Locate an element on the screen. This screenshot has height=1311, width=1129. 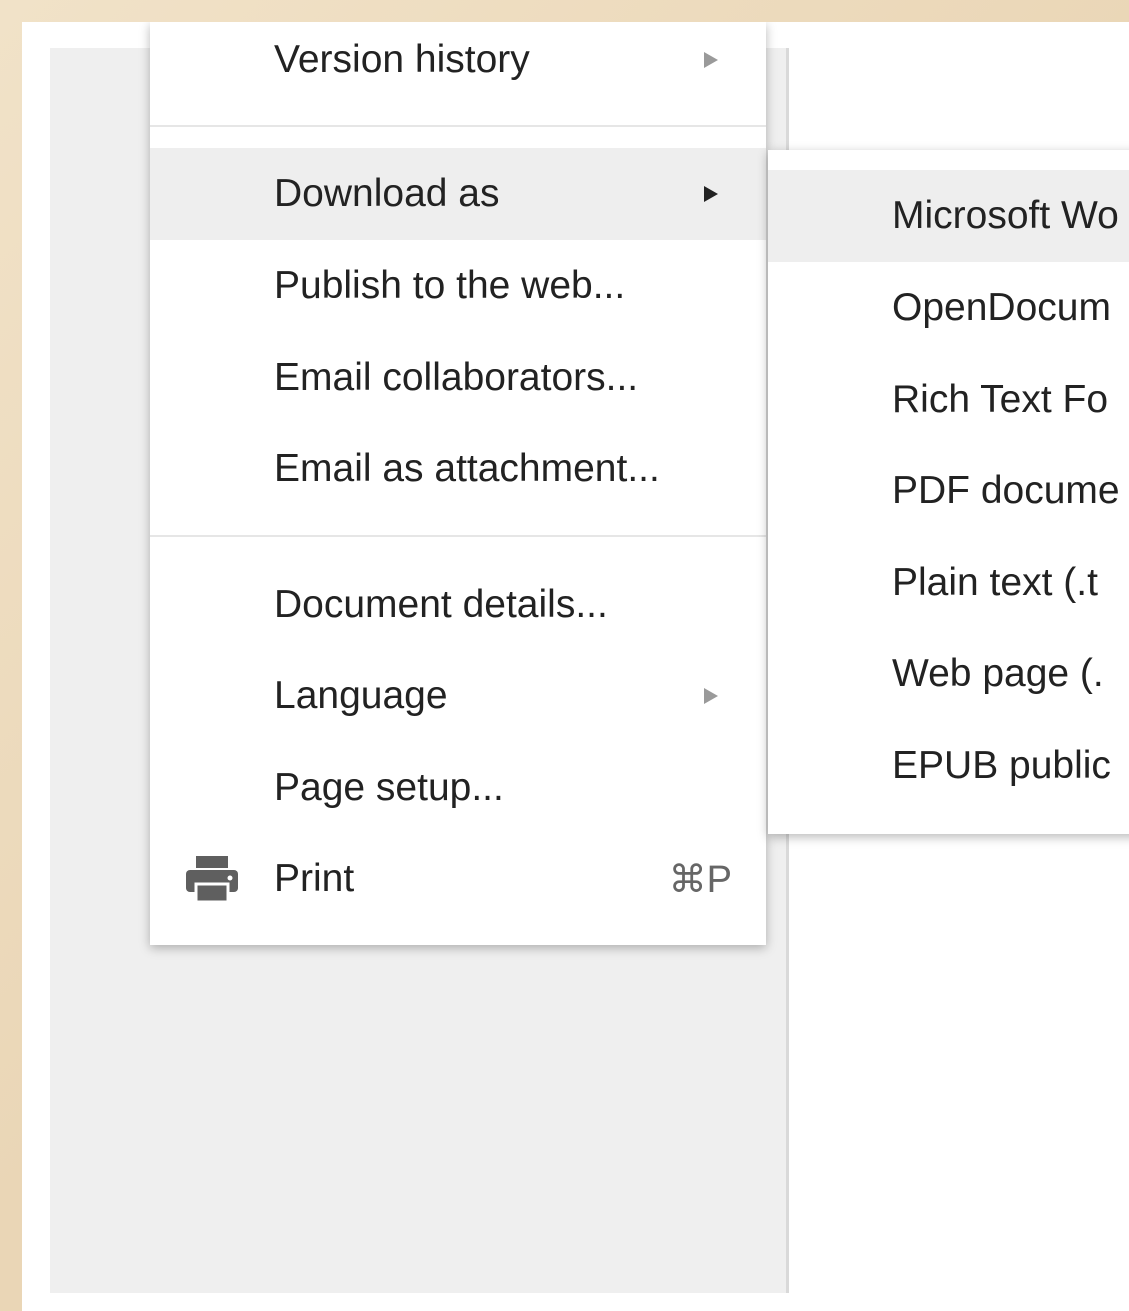
submenu-item-label: Microsoft Wo is located at coordinates (1005, 215).